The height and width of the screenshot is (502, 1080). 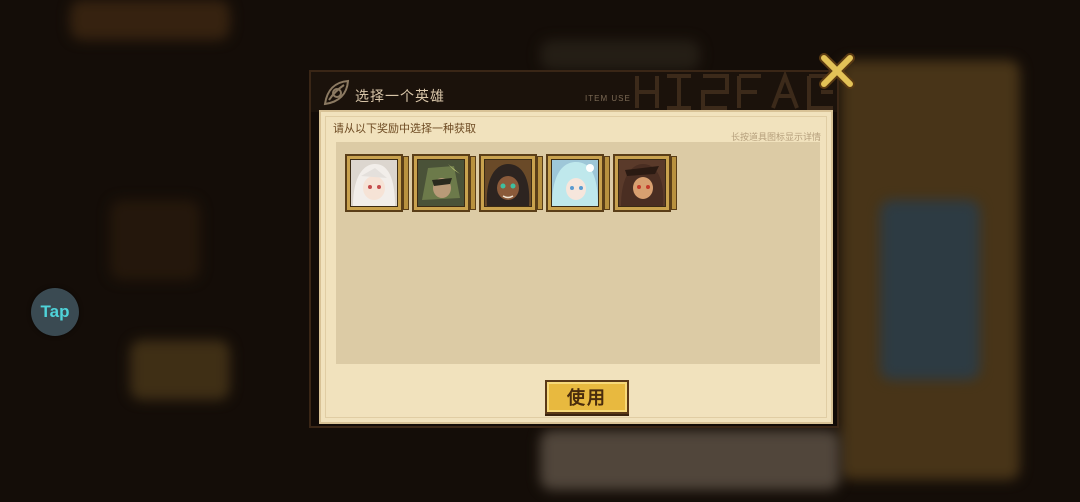 What do you see at coordinates (575, 183) in the screenshot?
I see `hero-portrait-cyan-hair-icon` at bounding box center [575, 183].